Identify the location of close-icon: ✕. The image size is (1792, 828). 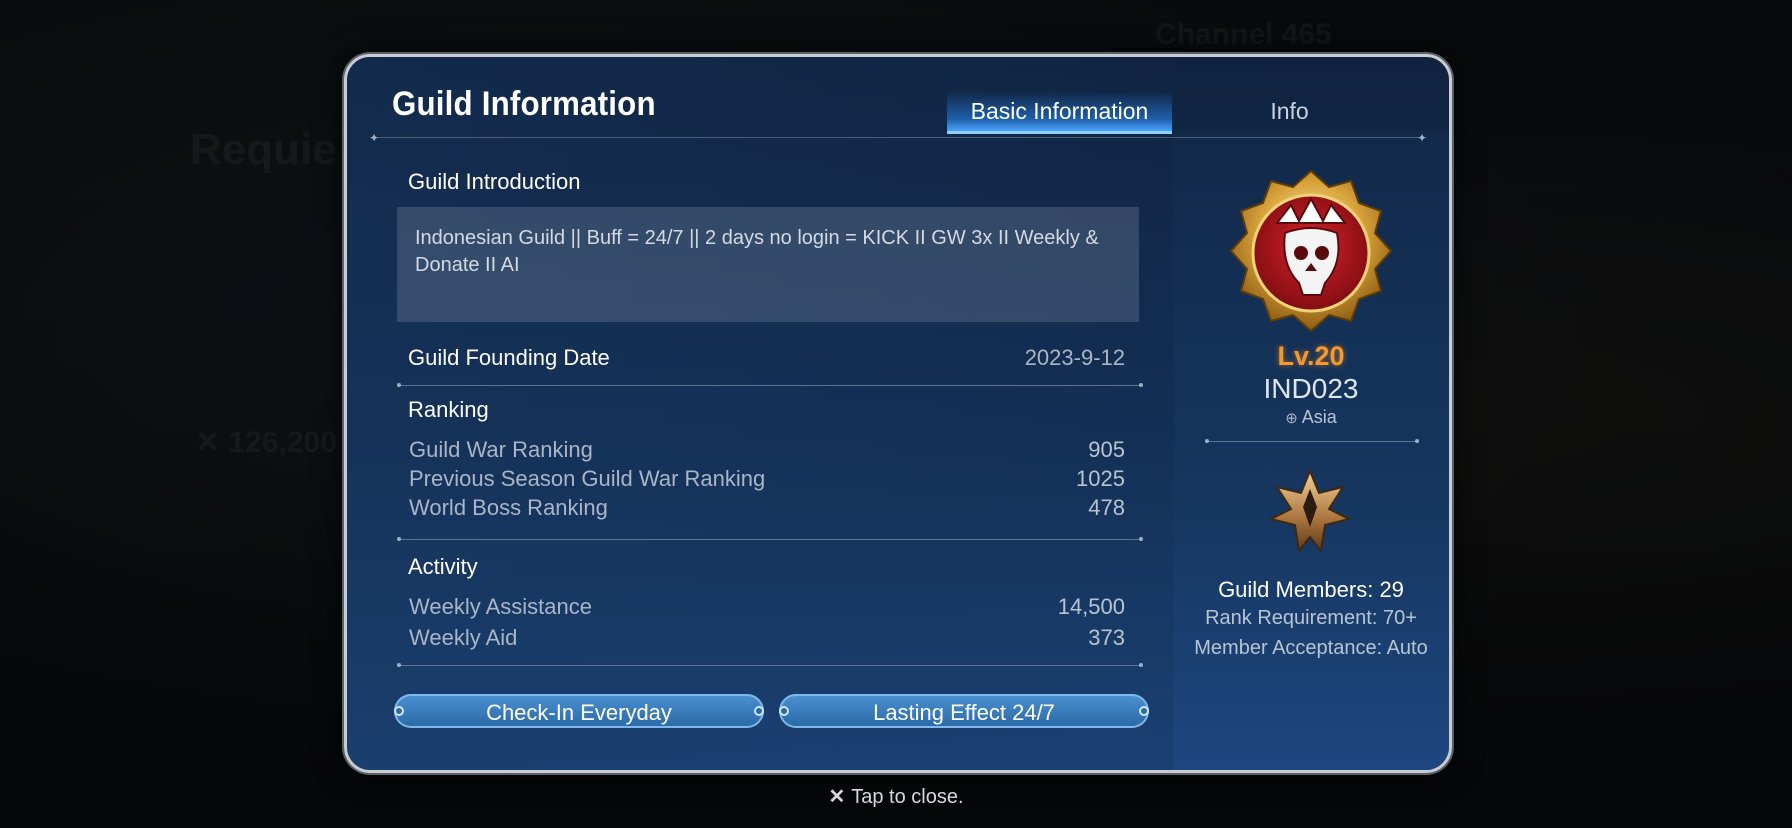
(837, 797).